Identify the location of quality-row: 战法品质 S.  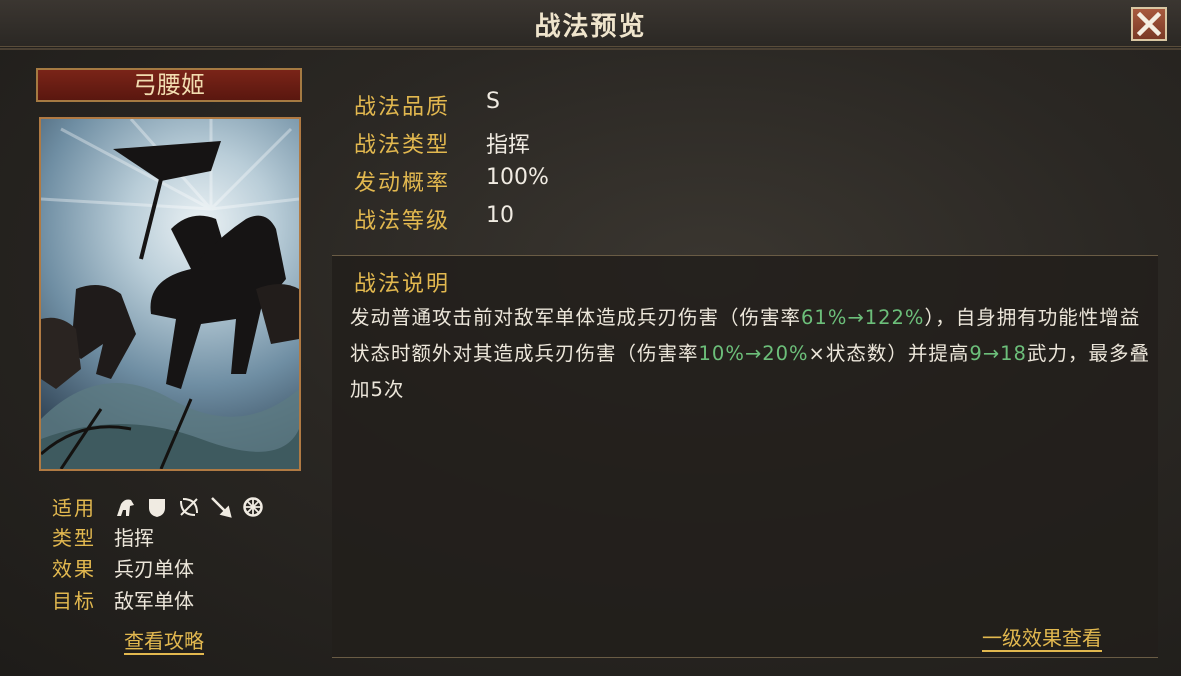
(427, 105).